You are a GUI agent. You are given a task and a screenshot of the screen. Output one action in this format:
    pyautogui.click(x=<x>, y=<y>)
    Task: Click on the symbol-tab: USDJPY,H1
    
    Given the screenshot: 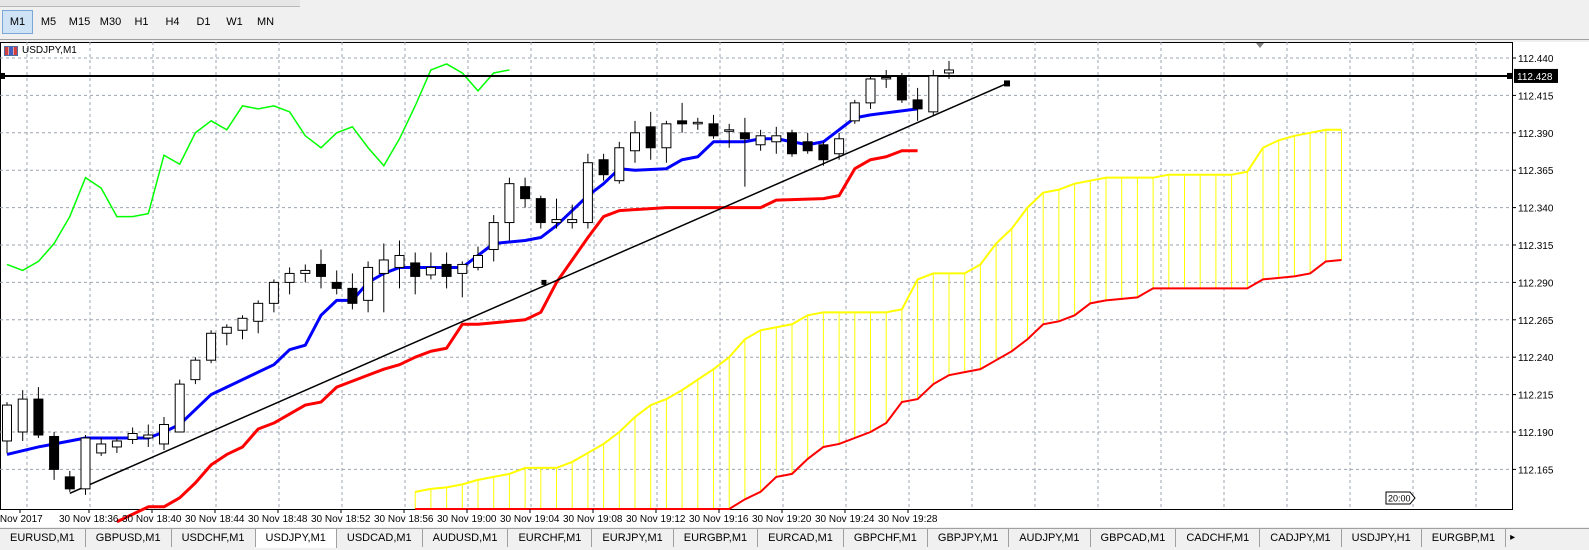 What is the action you would take?
    pyautogui.click(x=1382, y=538)
    